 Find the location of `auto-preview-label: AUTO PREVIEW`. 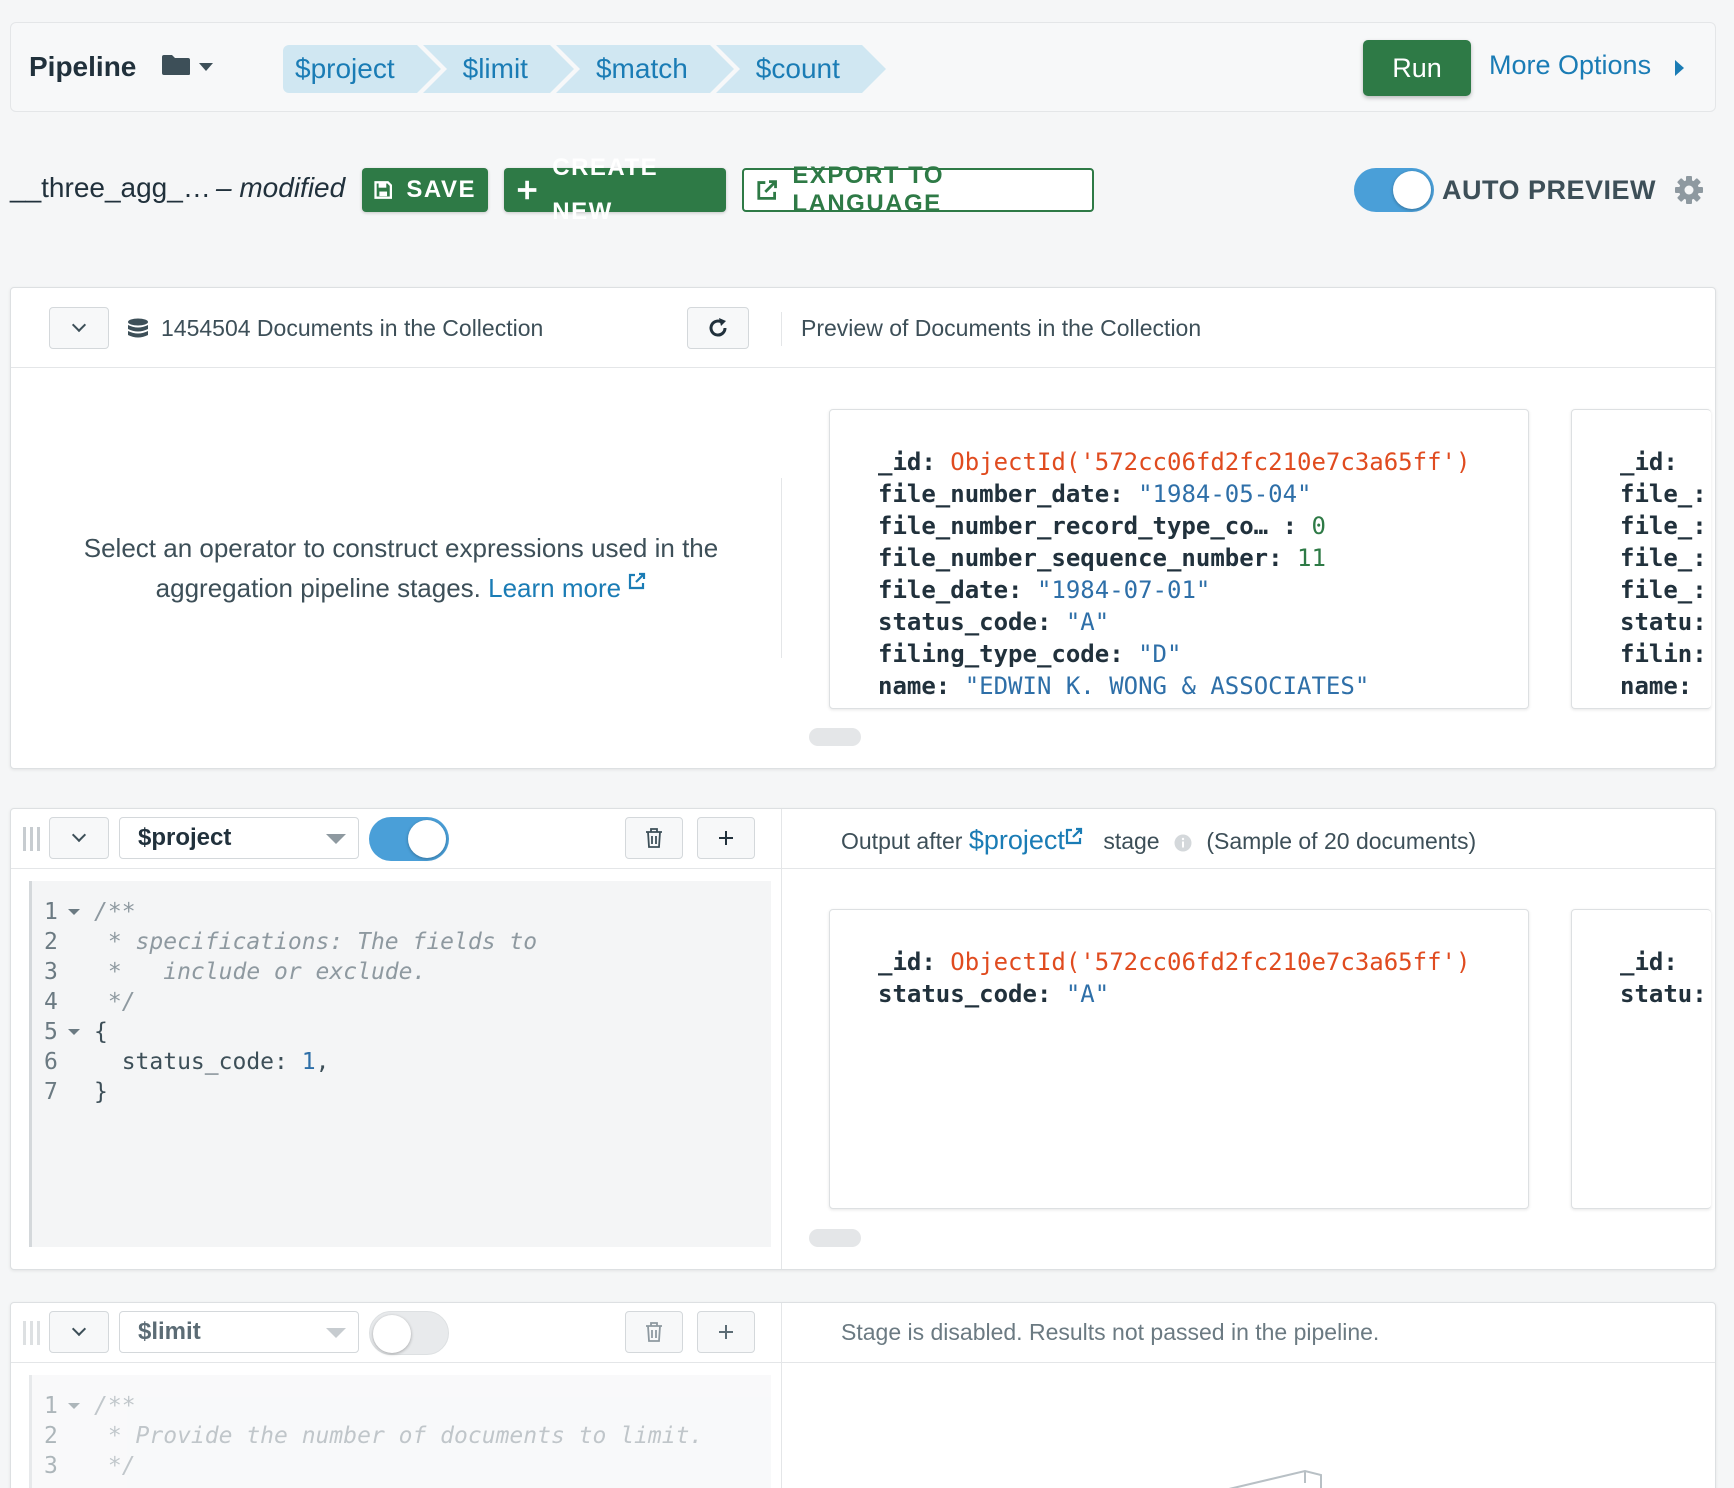

auto-preview-label: AUTO PREVIEW is located at coordinates (1549, 190).